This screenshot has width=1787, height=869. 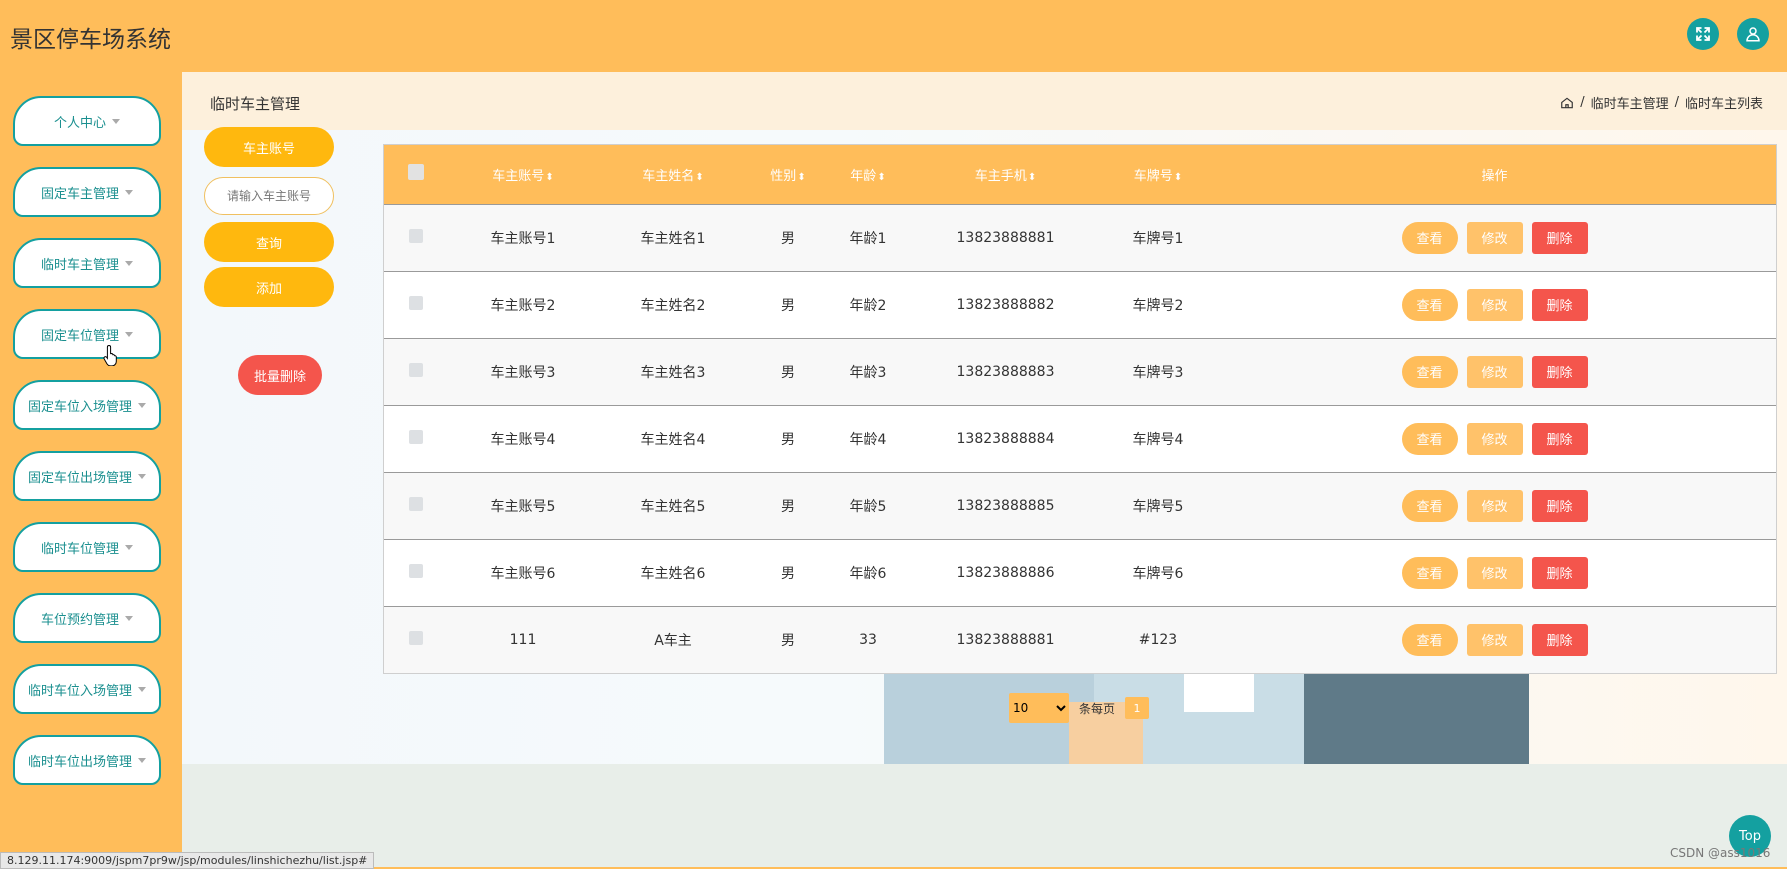 I want to click on expand-icon, so click(x=1703, y=34).